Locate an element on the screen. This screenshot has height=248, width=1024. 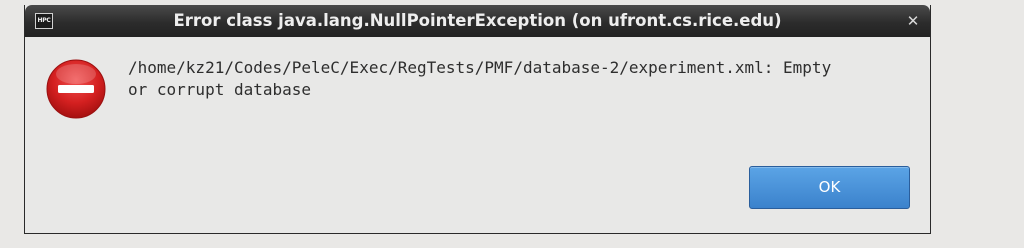
error-stop-icon is located at coordinates (76, 89).